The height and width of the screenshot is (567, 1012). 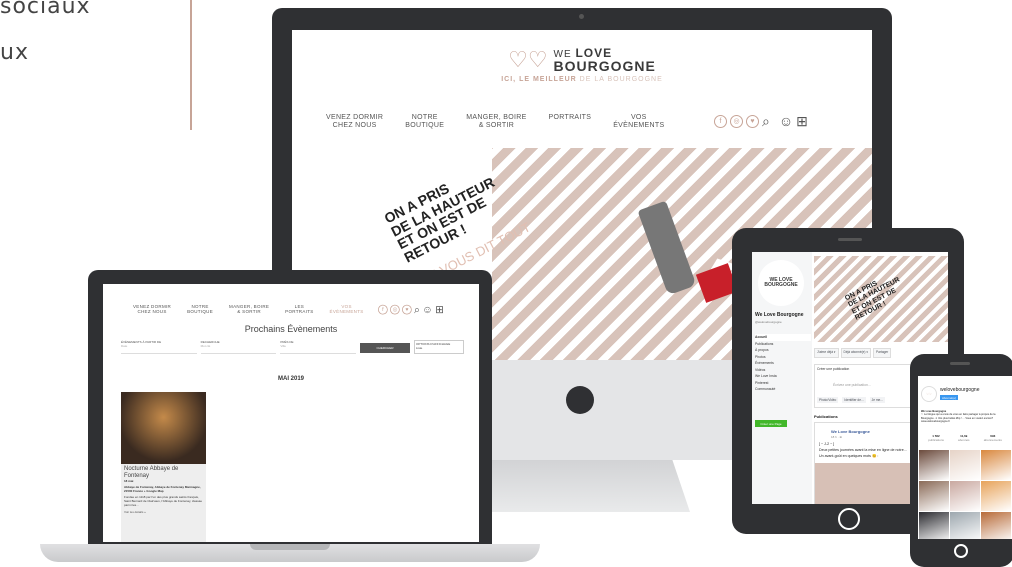 I want to click on wine-bottle-illustration, so click(x=667, y=248).